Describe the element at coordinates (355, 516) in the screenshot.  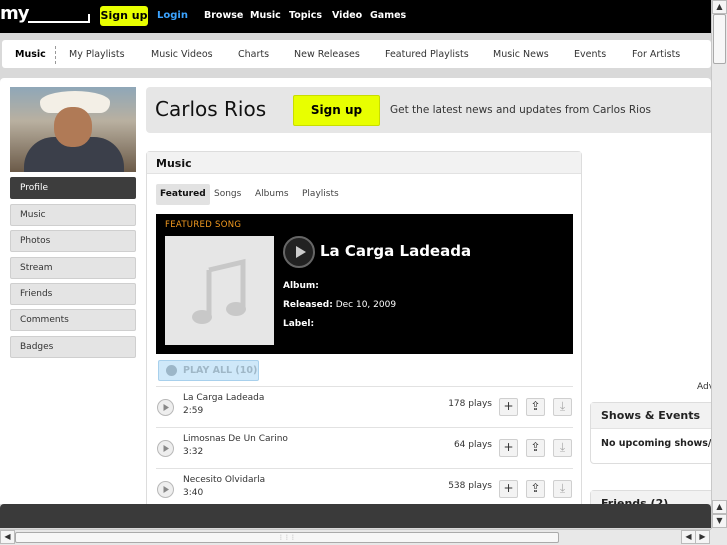
I see `bottom-toolbar` at that location.